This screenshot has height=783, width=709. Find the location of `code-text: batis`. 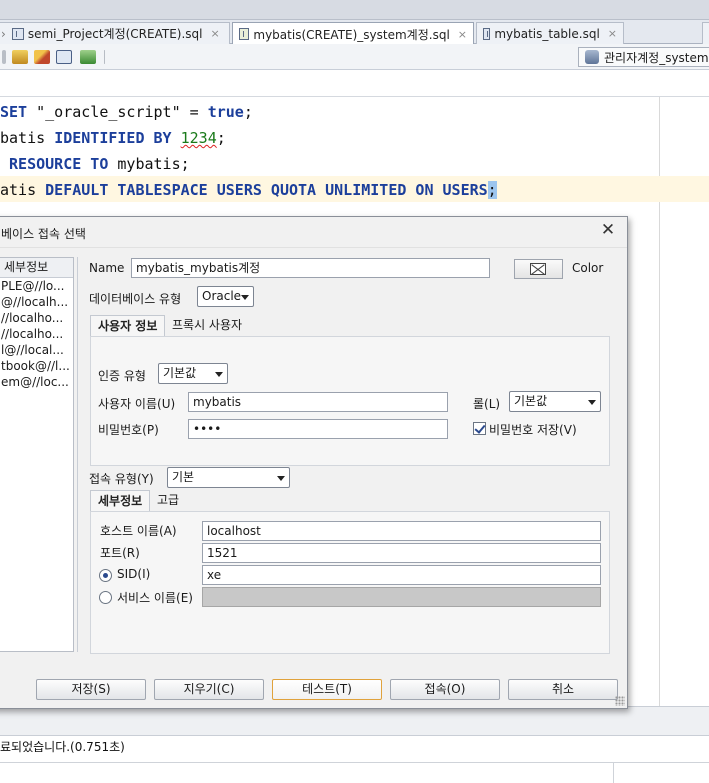

code-text: batis is located at coordinates (27, 138).